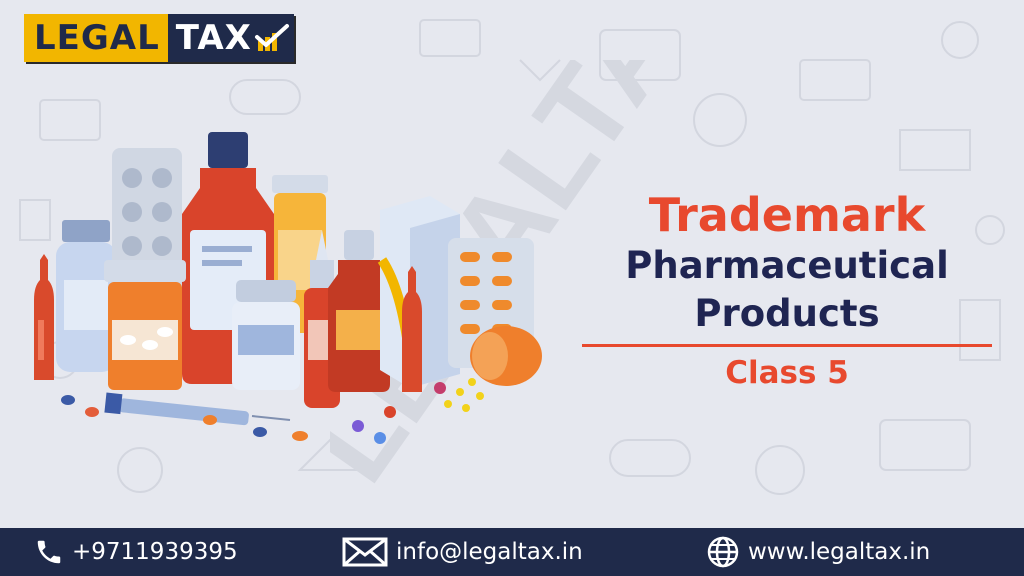  Describe the element at coordinates (787, 313) in the screenshot. I see `title-products: Products` at that location.